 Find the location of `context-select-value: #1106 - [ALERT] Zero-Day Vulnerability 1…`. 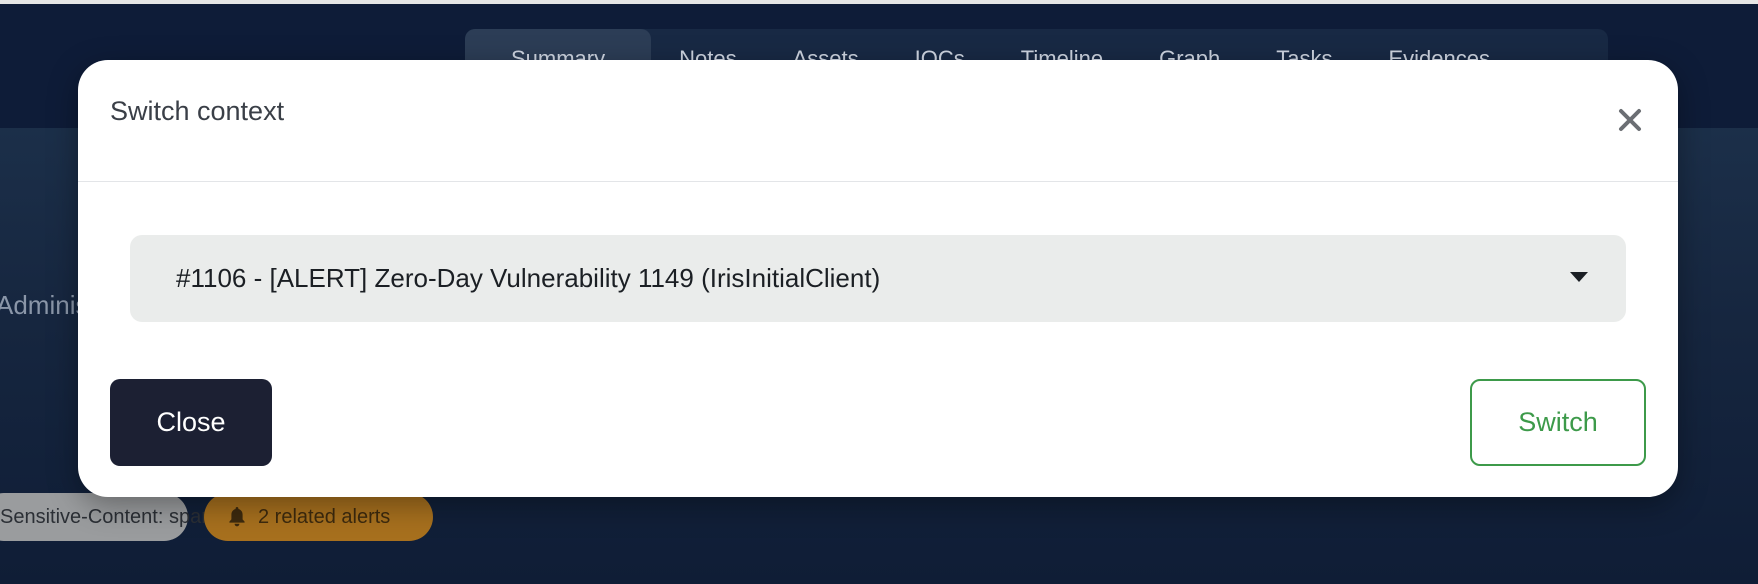

context-select-value: #1106 - [ALERT] Zero-Day Vulnerability 1… is located at coordinates (528, 278).